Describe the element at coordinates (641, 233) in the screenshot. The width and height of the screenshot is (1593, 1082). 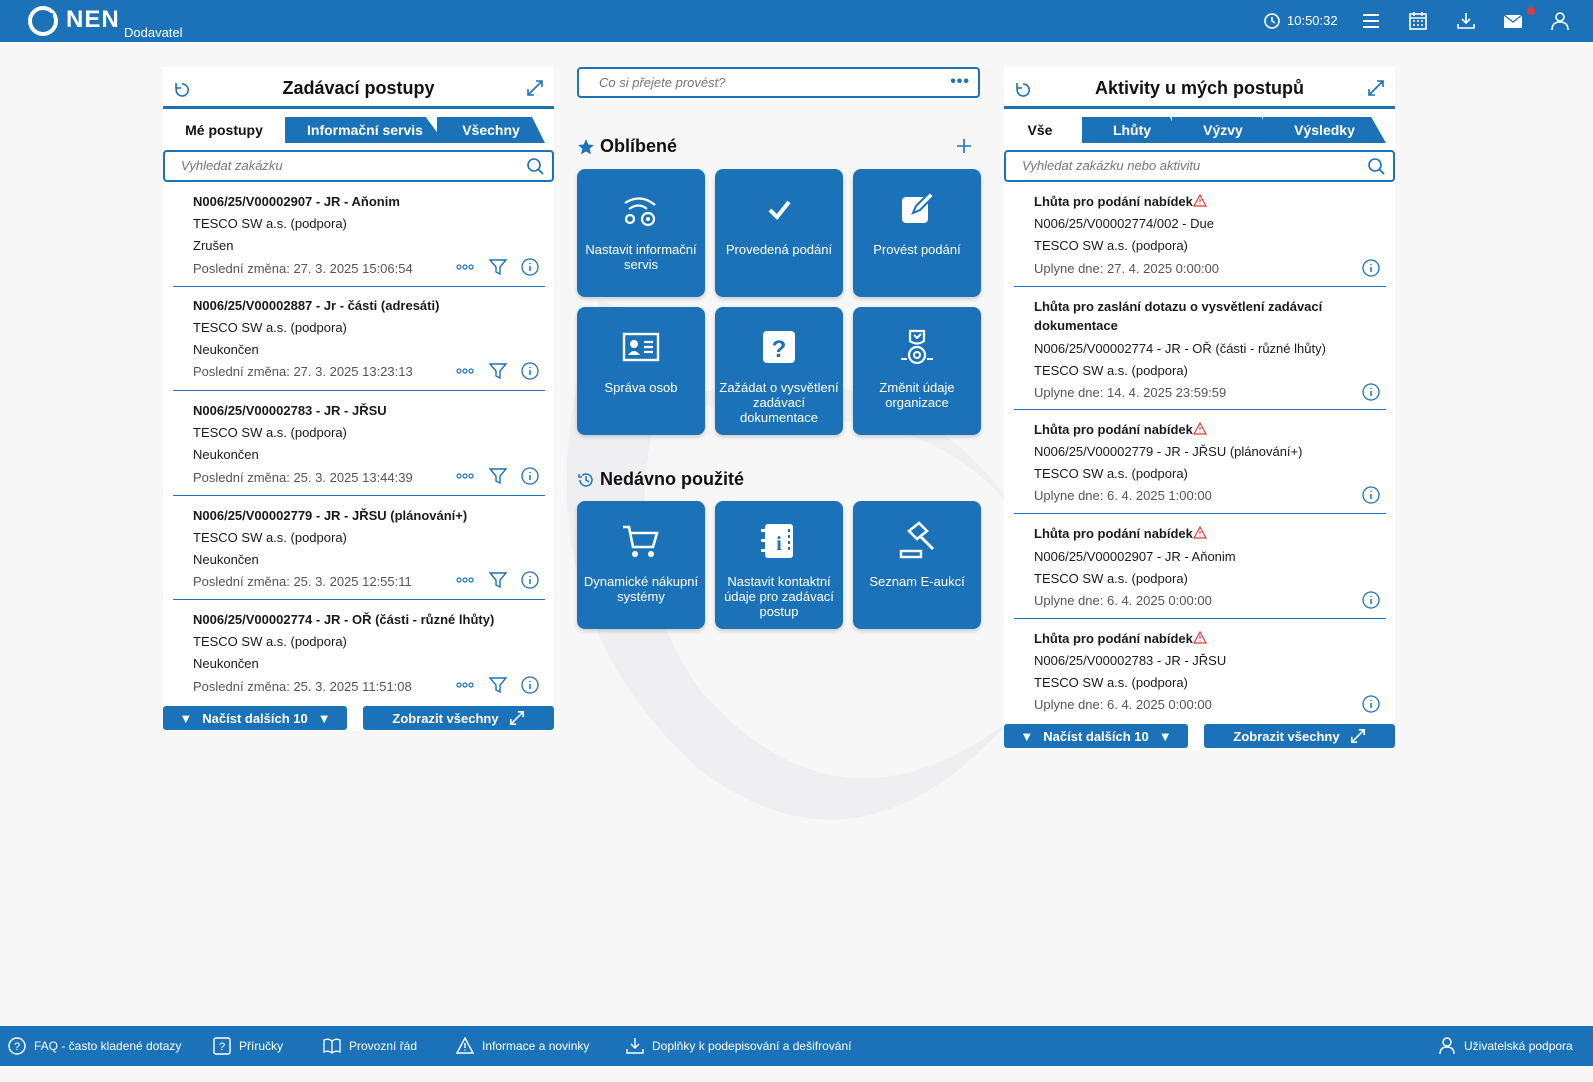
I see `tile-set-information-service: Nastavit informační servis` at that location.